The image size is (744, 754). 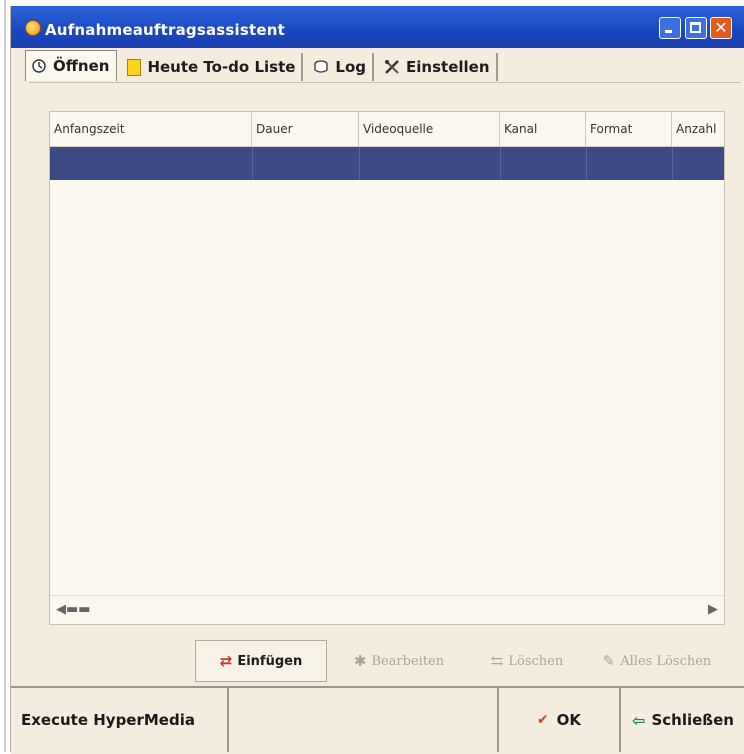 I want to click on delete-button: ⇆ Löschen, so click(x=527, y=661).